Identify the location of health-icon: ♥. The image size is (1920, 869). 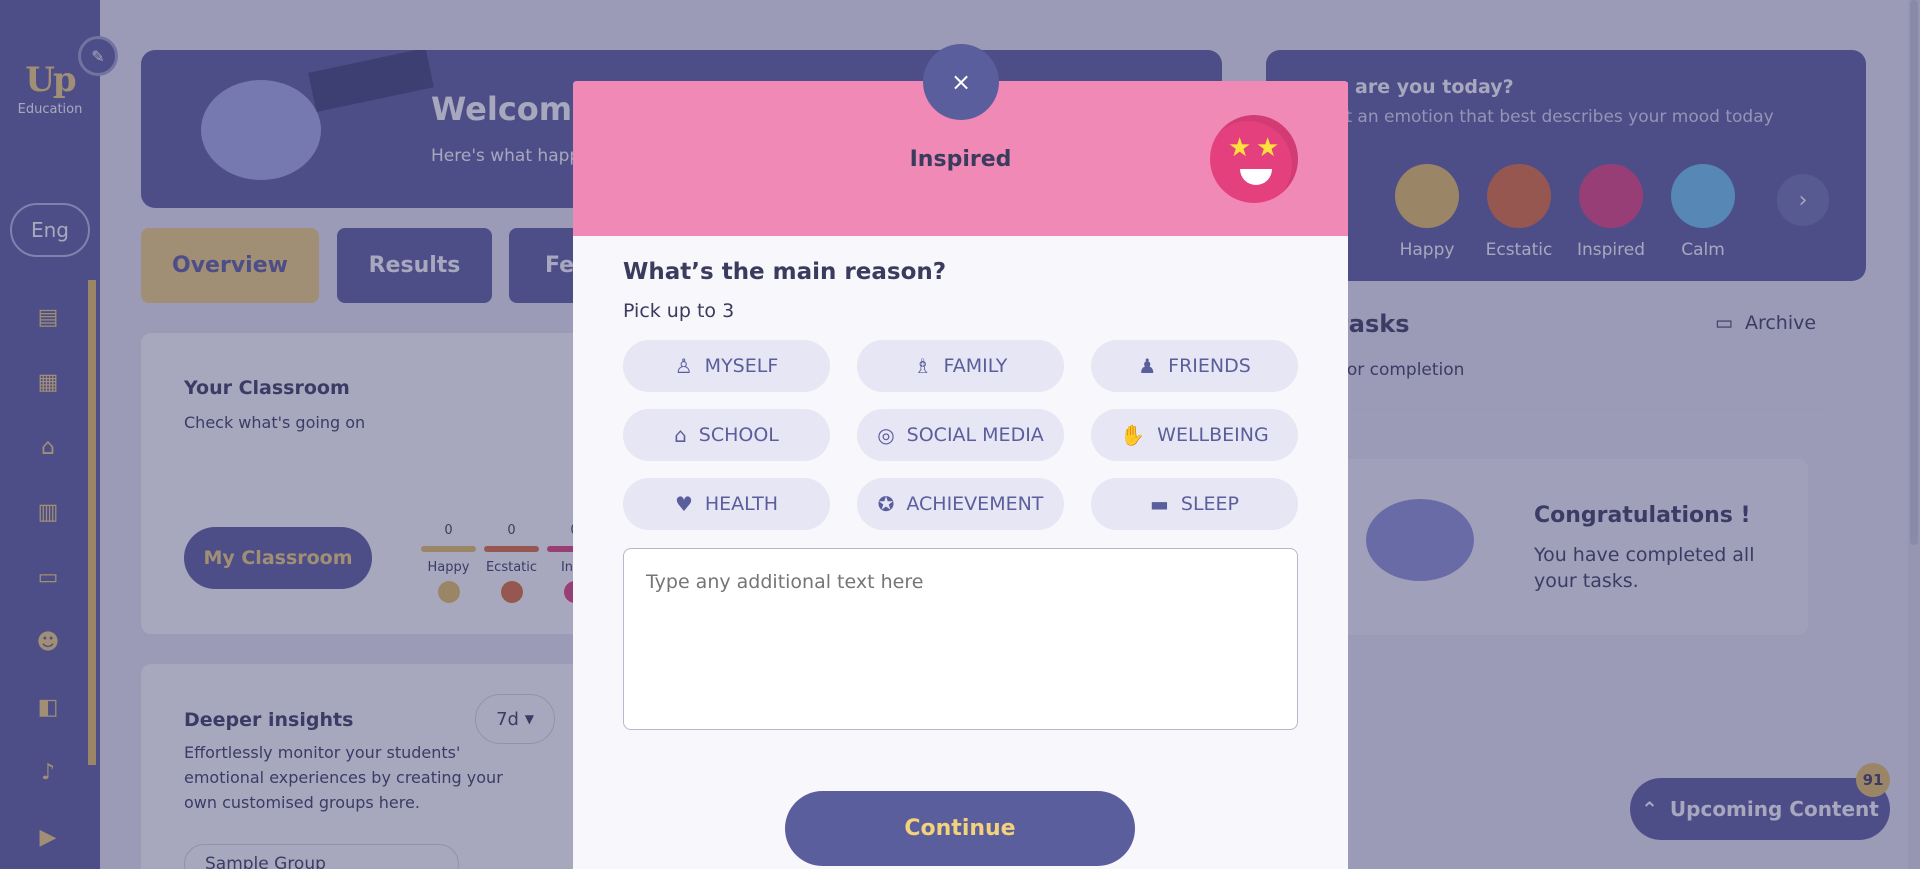
(683, 504).